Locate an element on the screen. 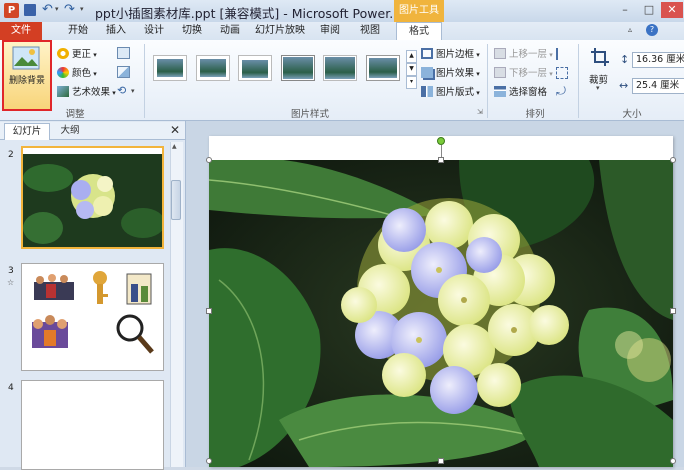  picture-effects-icon is located at coordinates (427, 72).